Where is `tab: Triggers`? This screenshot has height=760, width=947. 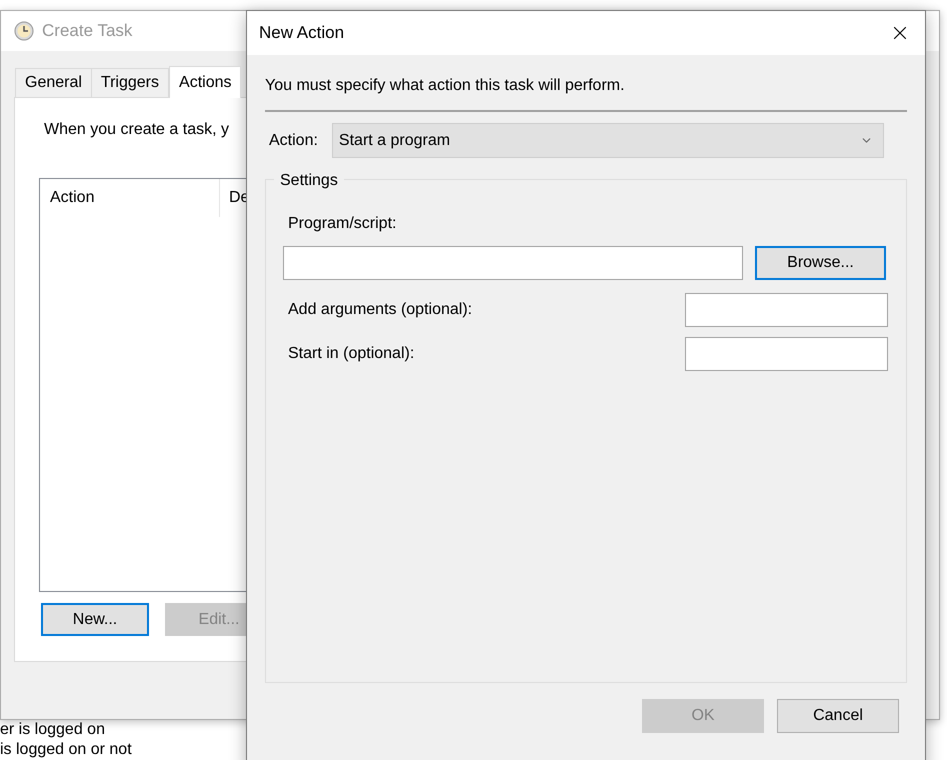
tab: Triggers is located at coordinates (130, 83).